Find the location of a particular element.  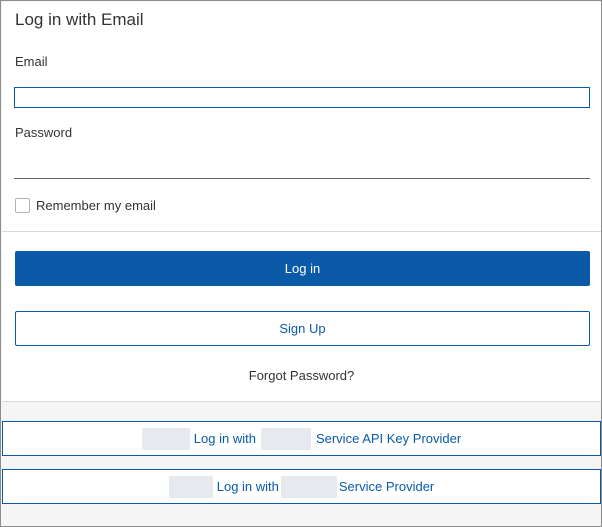

remember-email-option: Remember my email is located at coordinates (85, 205).